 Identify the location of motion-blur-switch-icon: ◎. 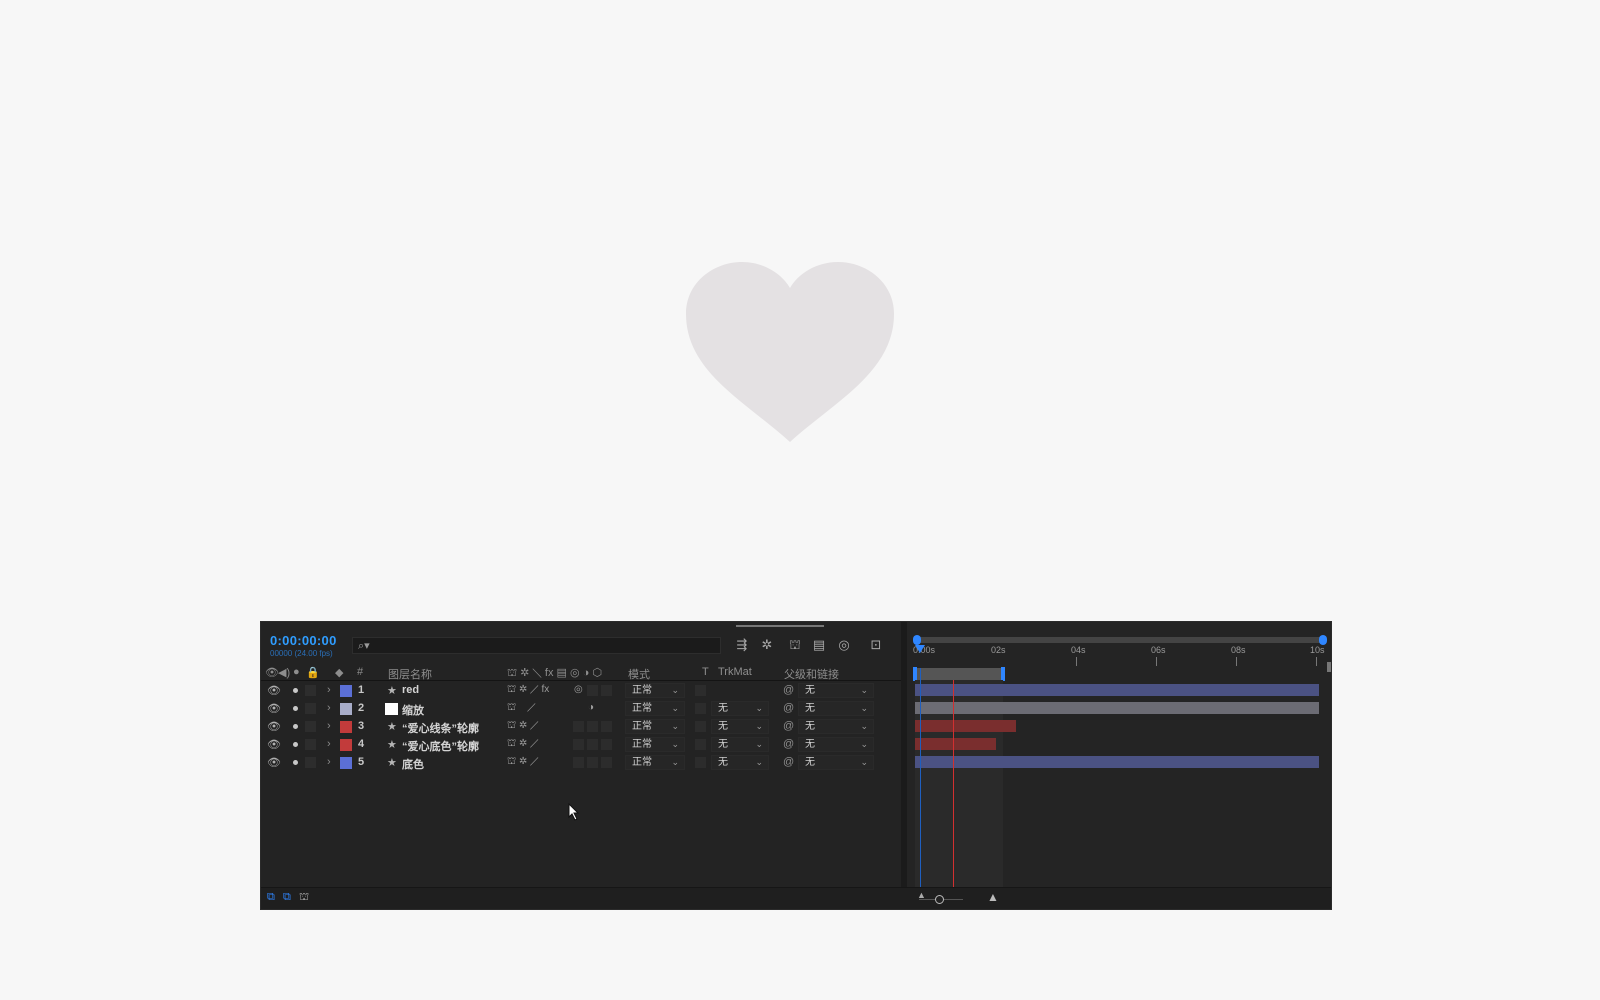
(578, 689).